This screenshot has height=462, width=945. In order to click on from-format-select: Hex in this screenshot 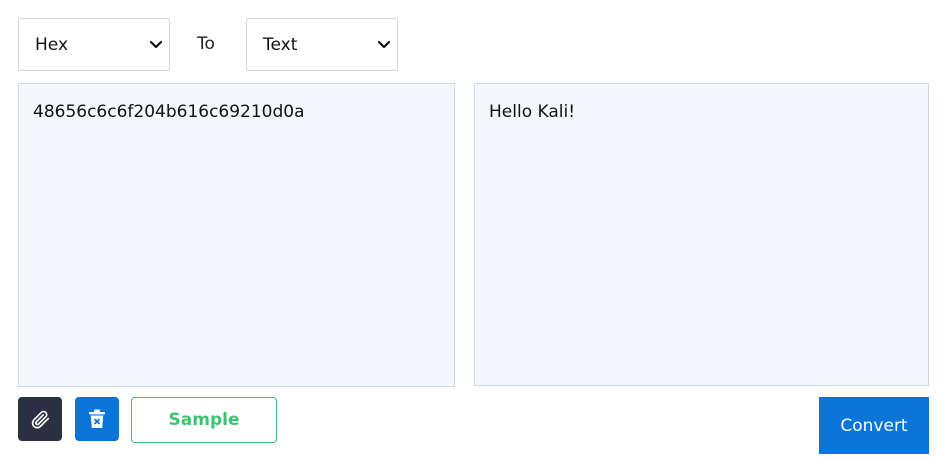, I will do `click(94, 44)`.